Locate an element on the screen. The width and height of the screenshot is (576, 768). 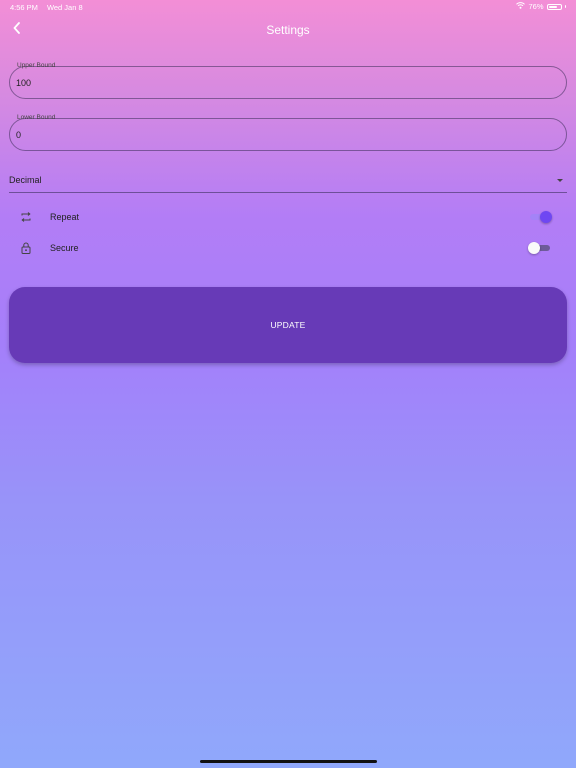
secure-row: Secure is located at coordinates (288, 248).